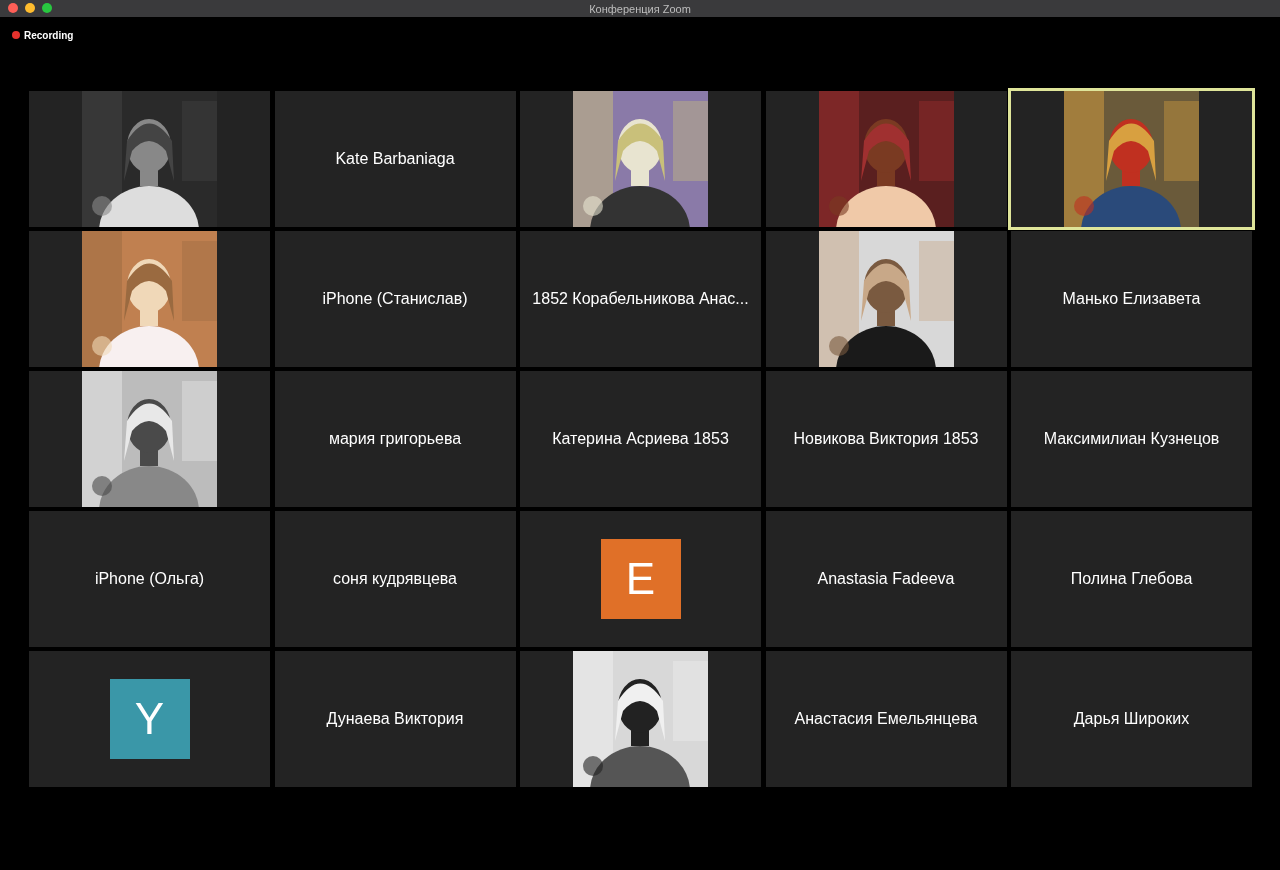 The height and width of the screenshot is (870, 1280). I want to click on participant-name: Дунаева Виктория, so click(395, 719).